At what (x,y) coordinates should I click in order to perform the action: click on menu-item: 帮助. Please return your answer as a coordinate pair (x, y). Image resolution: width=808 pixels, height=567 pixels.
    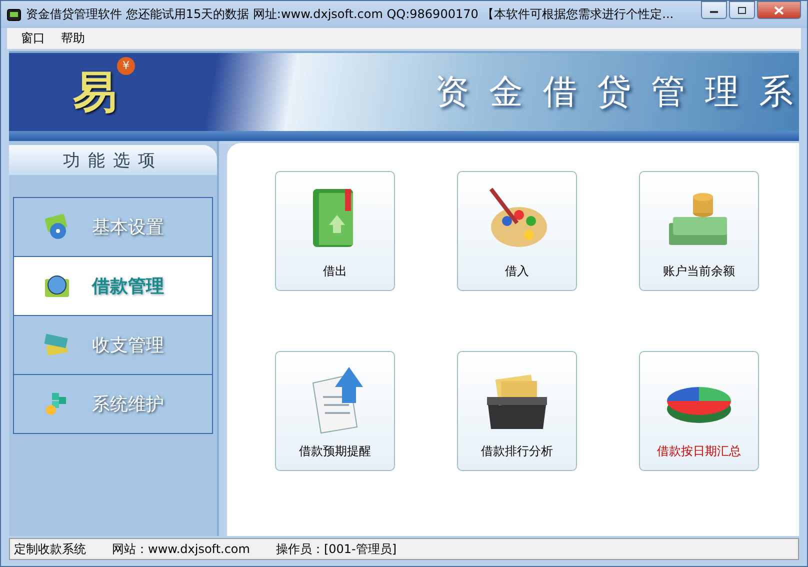
    Looking at the image, I should click on (73, 38).